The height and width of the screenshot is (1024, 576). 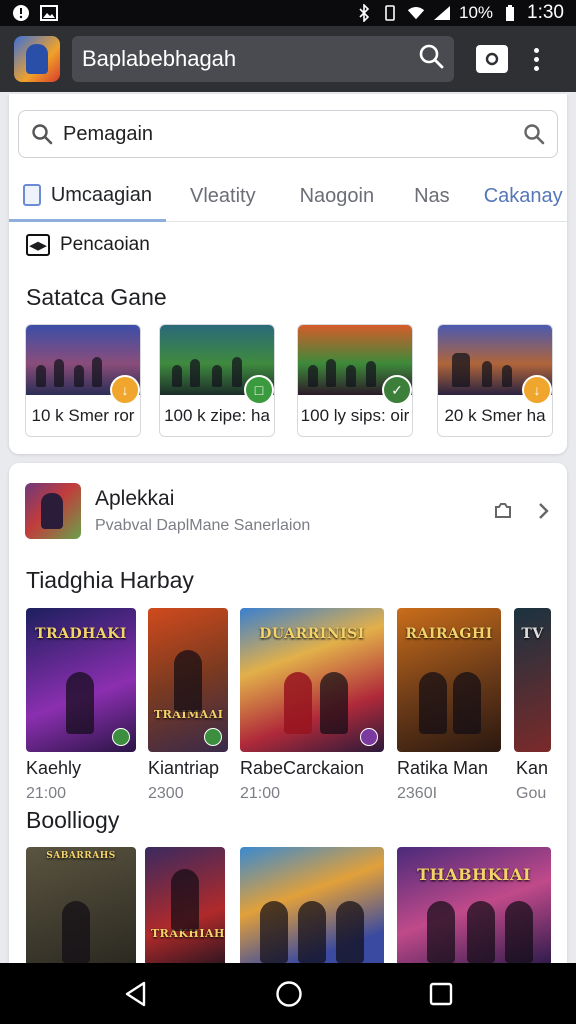 I want to click on battery-percent: 10%, so click(x=476, y=12).